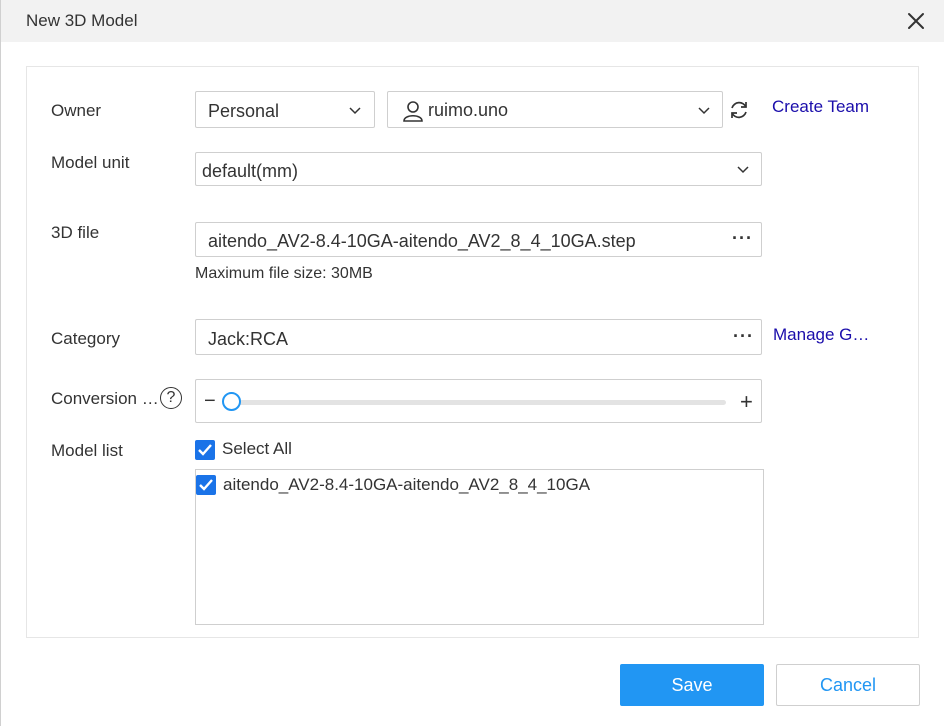  Describe the element at coordinates (285, 109) in the screenshot. I see `owner-type-select: Personal` at that location.